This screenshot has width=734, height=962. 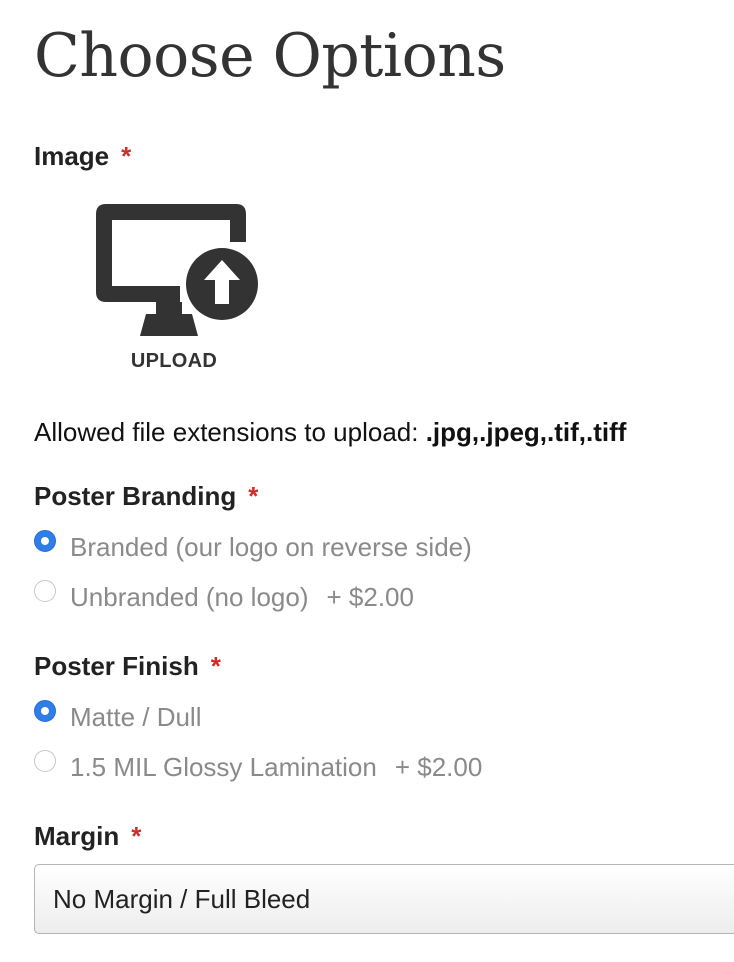 I want to click on finish-option-matte: Matte / Dull, so click(x=118, y=717).